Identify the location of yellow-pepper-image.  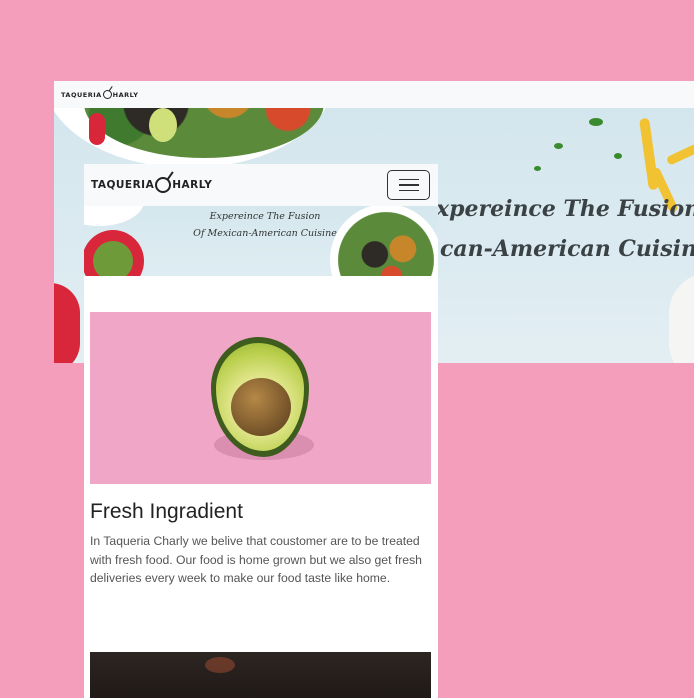
(679, 154).